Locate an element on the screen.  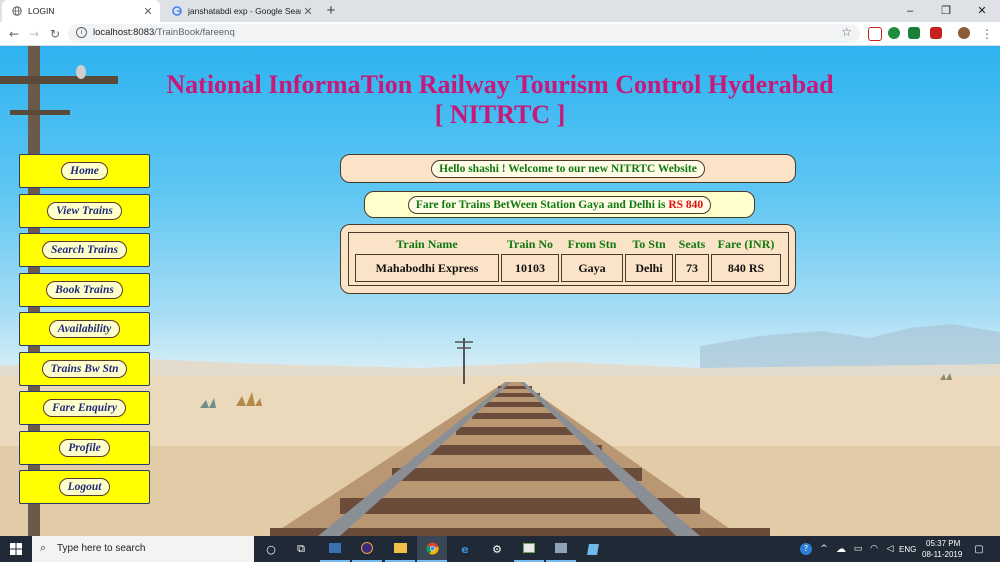
chrome-icon is located at coordinates (432, 549).